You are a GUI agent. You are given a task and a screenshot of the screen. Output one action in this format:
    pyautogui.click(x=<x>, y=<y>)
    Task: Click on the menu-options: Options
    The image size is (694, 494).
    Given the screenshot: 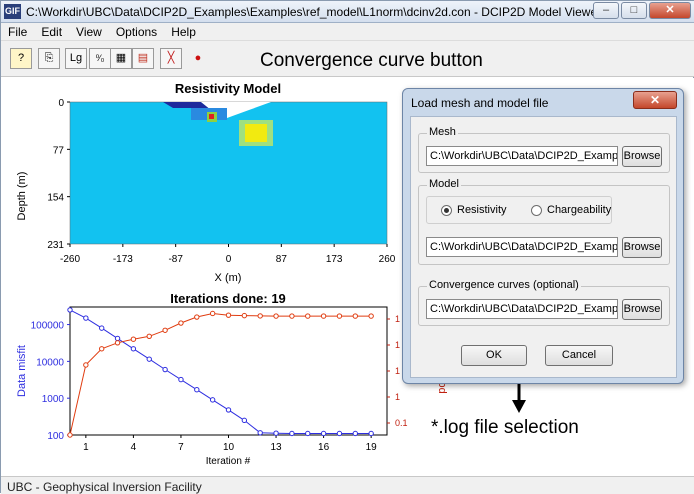 What is the action you would take?
    pyautogui.click(x=136, y=31)
    